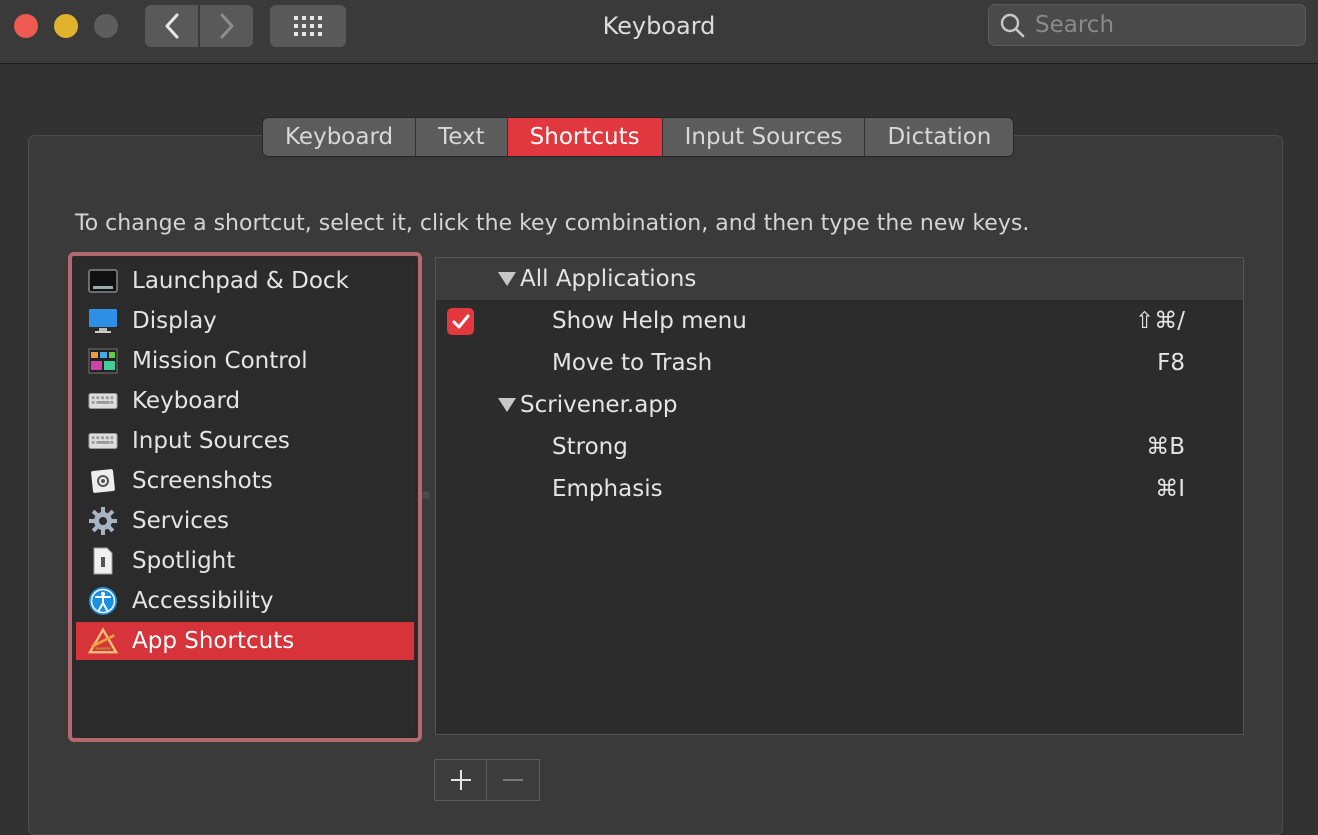  What do you see at coordinates (245, 521) in the screenshot?
I see `sidebar-item-services: Services` at bounding box center [245, 521].